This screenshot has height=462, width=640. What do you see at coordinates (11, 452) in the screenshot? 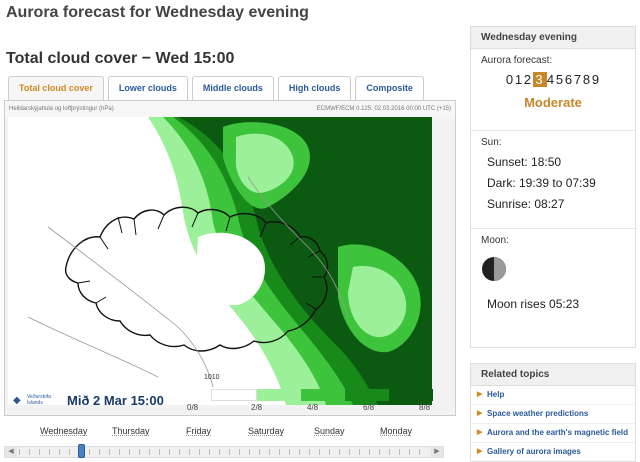
I see `chevron-left-icon: ◀` at bounding box center [11, 452].